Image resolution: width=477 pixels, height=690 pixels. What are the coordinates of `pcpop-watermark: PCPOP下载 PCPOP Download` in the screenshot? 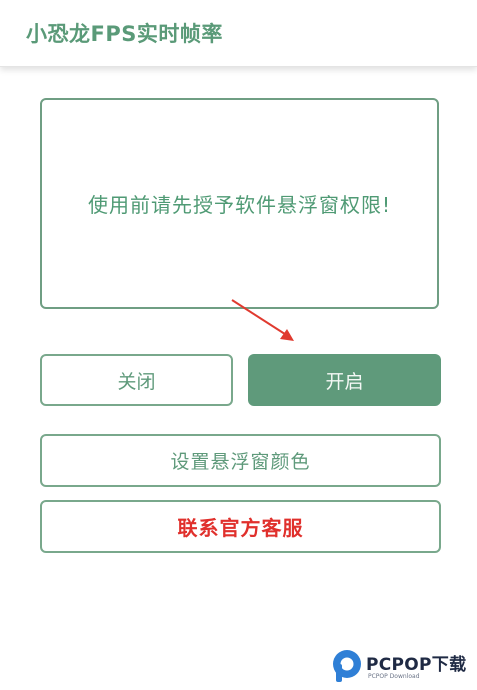 It's located at (402, 668).